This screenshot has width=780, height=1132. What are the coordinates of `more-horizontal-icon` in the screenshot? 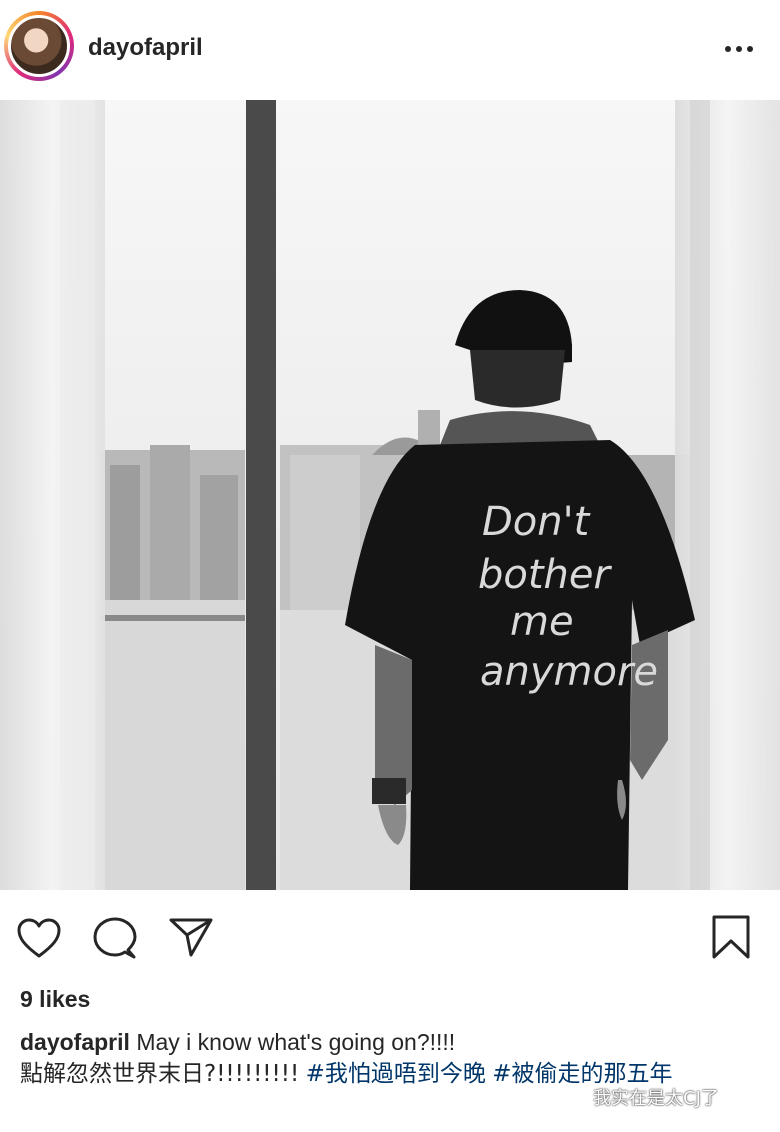 It's located at (739, 49).